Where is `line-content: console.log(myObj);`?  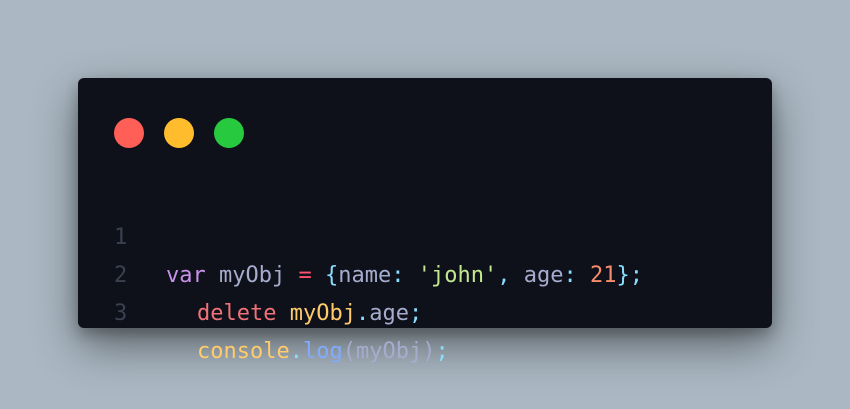
line-content: console.log(myObj); is located at coordinates (307, 352).